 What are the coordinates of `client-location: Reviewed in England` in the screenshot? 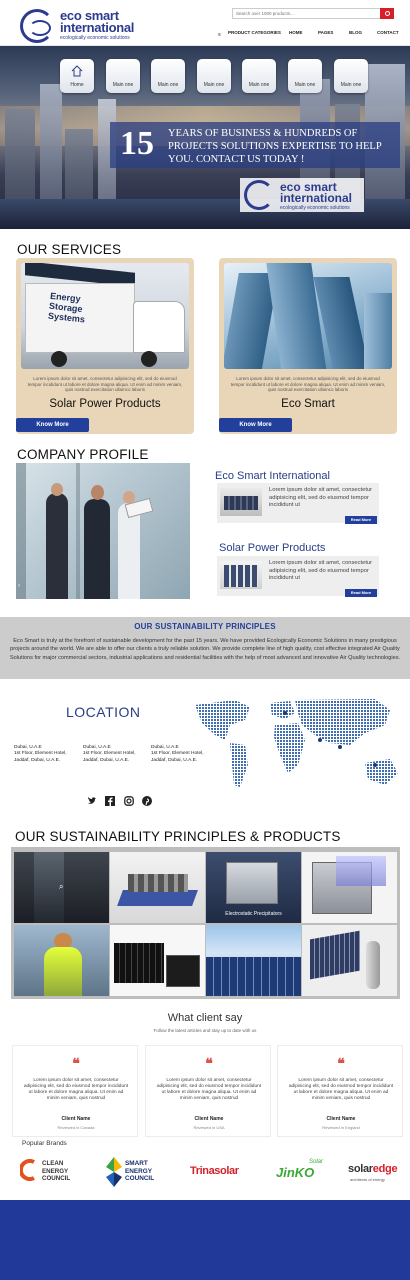 It's located at (341, 1127).